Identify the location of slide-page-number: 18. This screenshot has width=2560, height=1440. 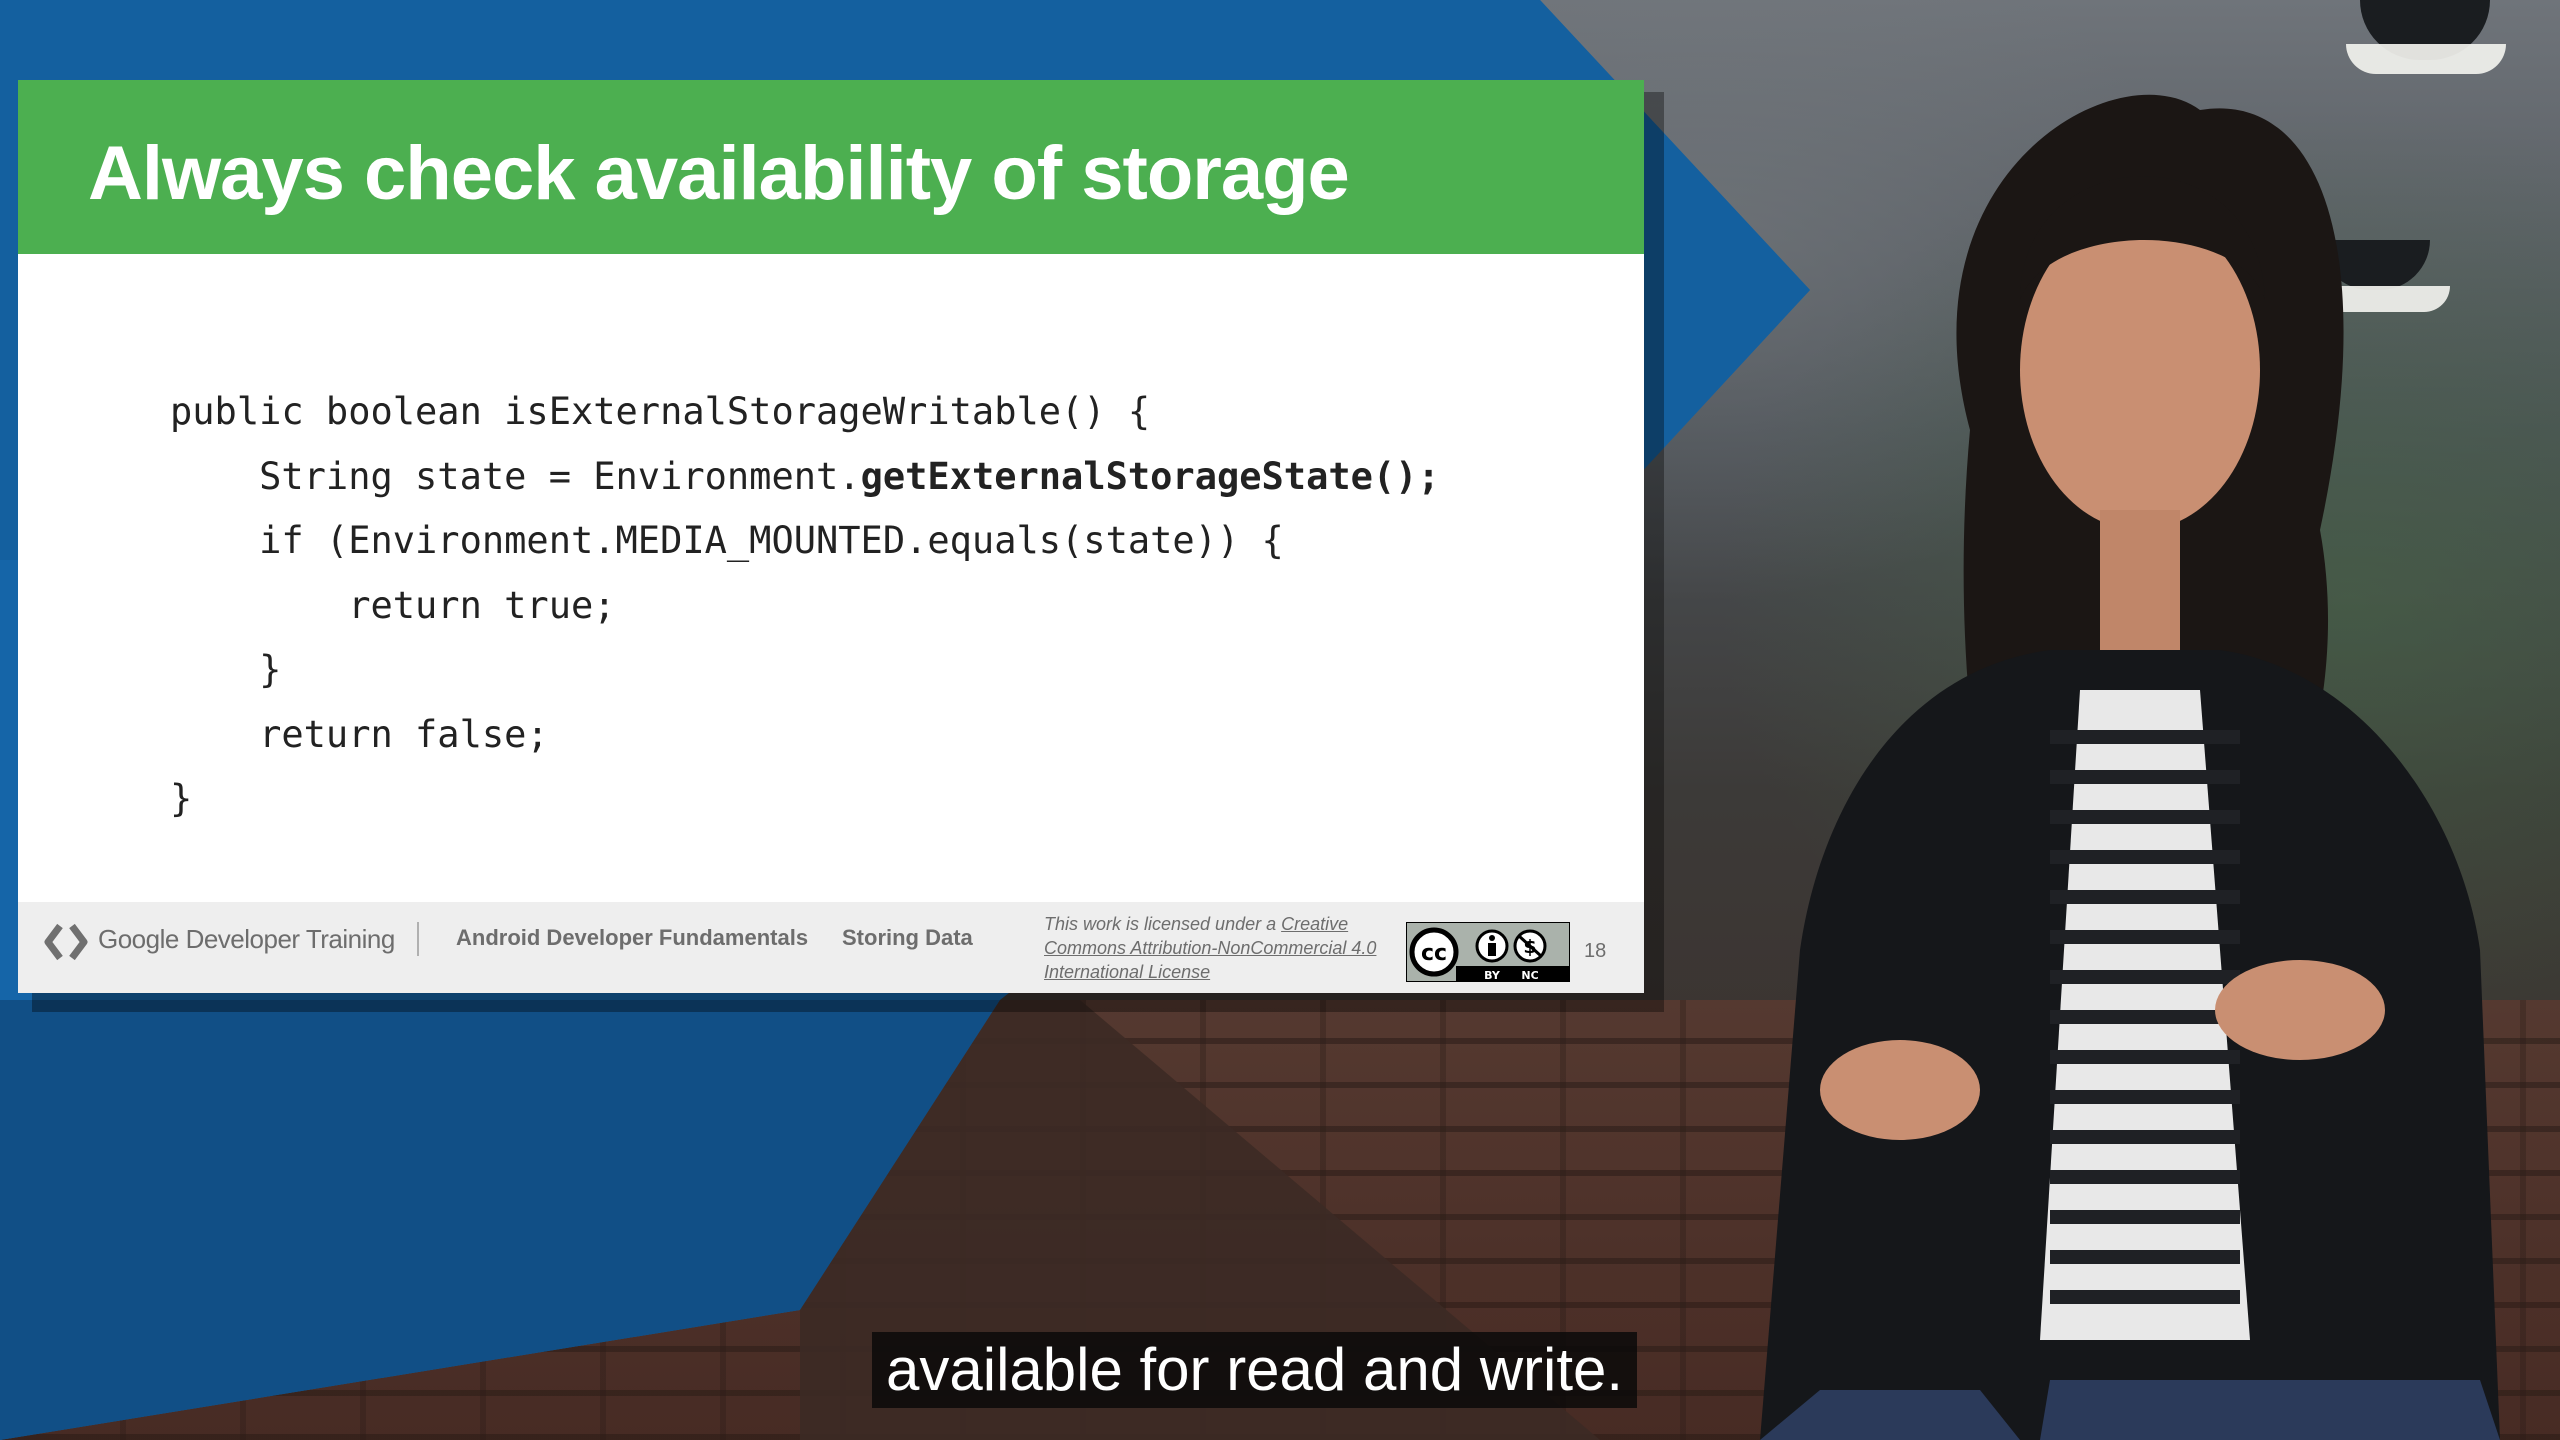
(1595, 951).